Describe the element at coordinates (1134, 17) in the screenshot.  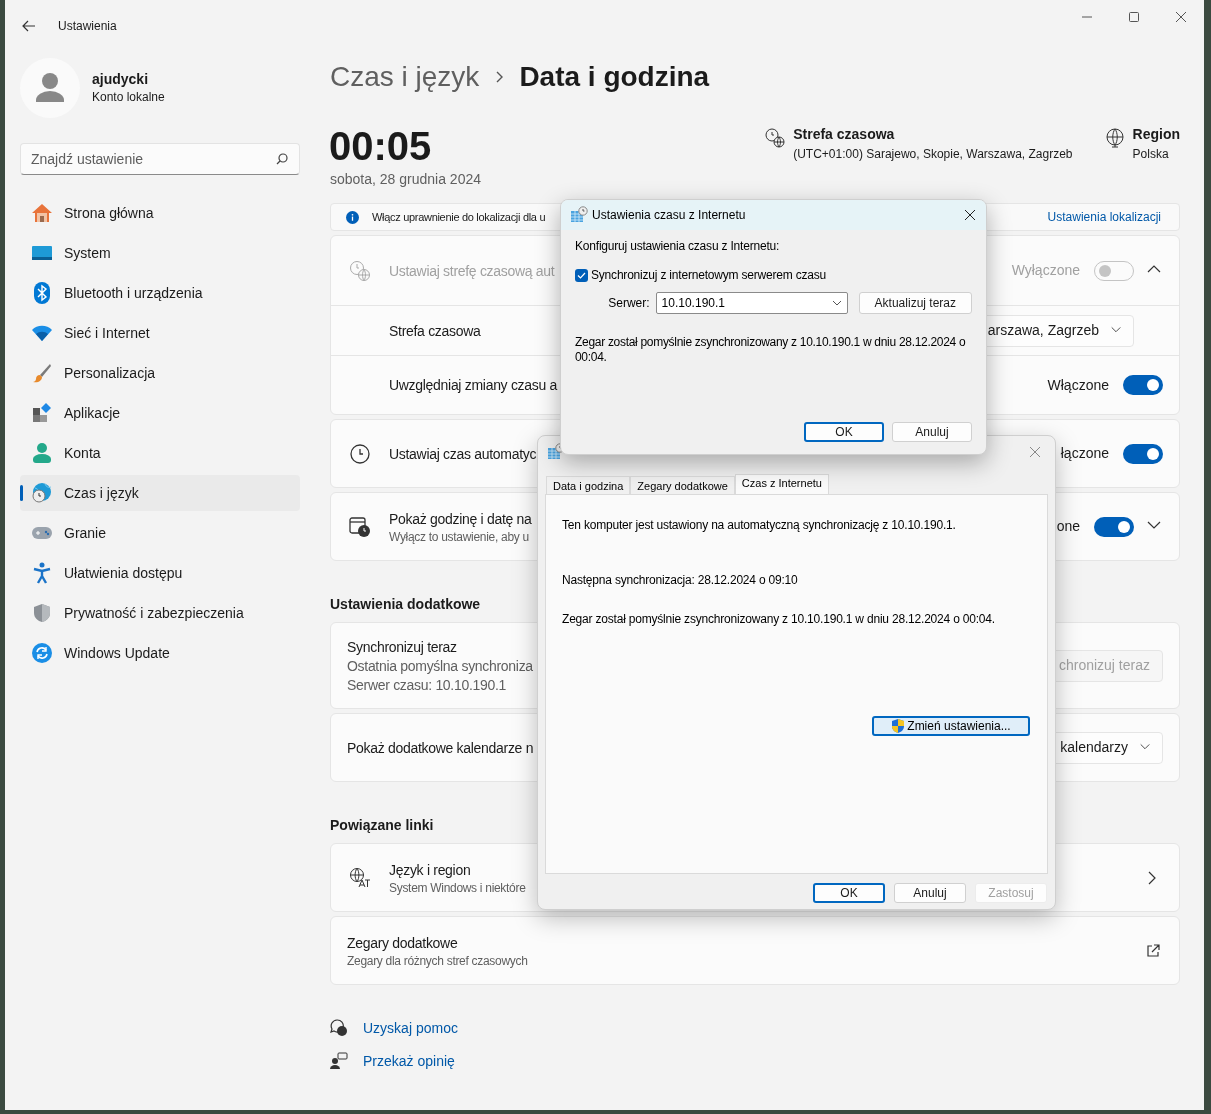
I see `maximize-icon` at that location.